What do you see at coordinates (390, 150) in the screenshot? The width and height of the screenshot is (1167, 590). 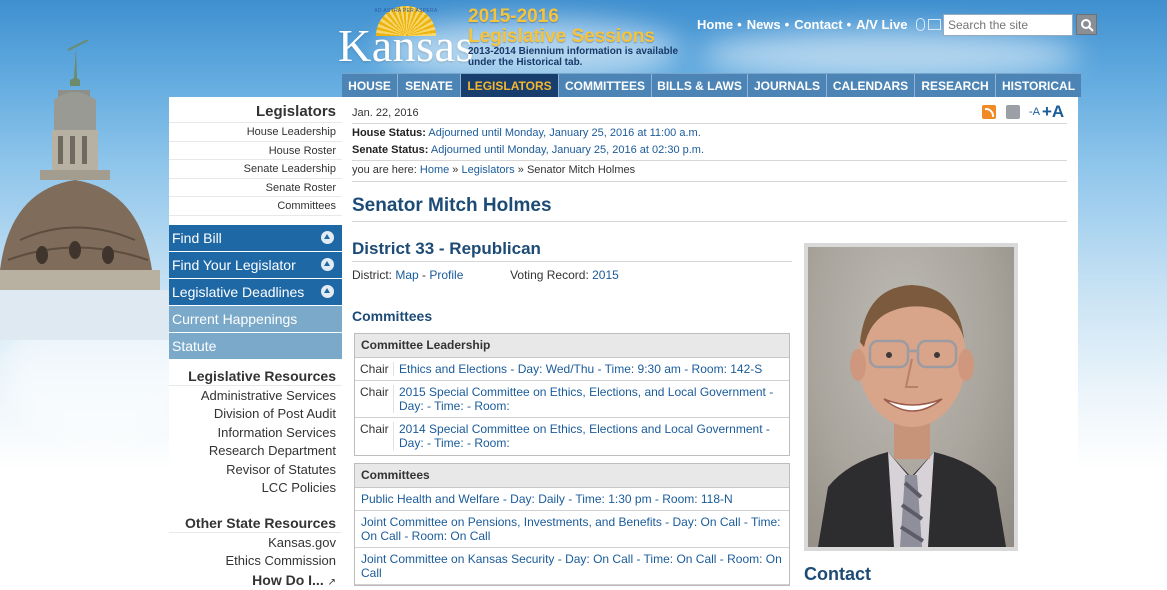 I see `senate-status-label: Senate Status:` at bounding box center [390, 150].